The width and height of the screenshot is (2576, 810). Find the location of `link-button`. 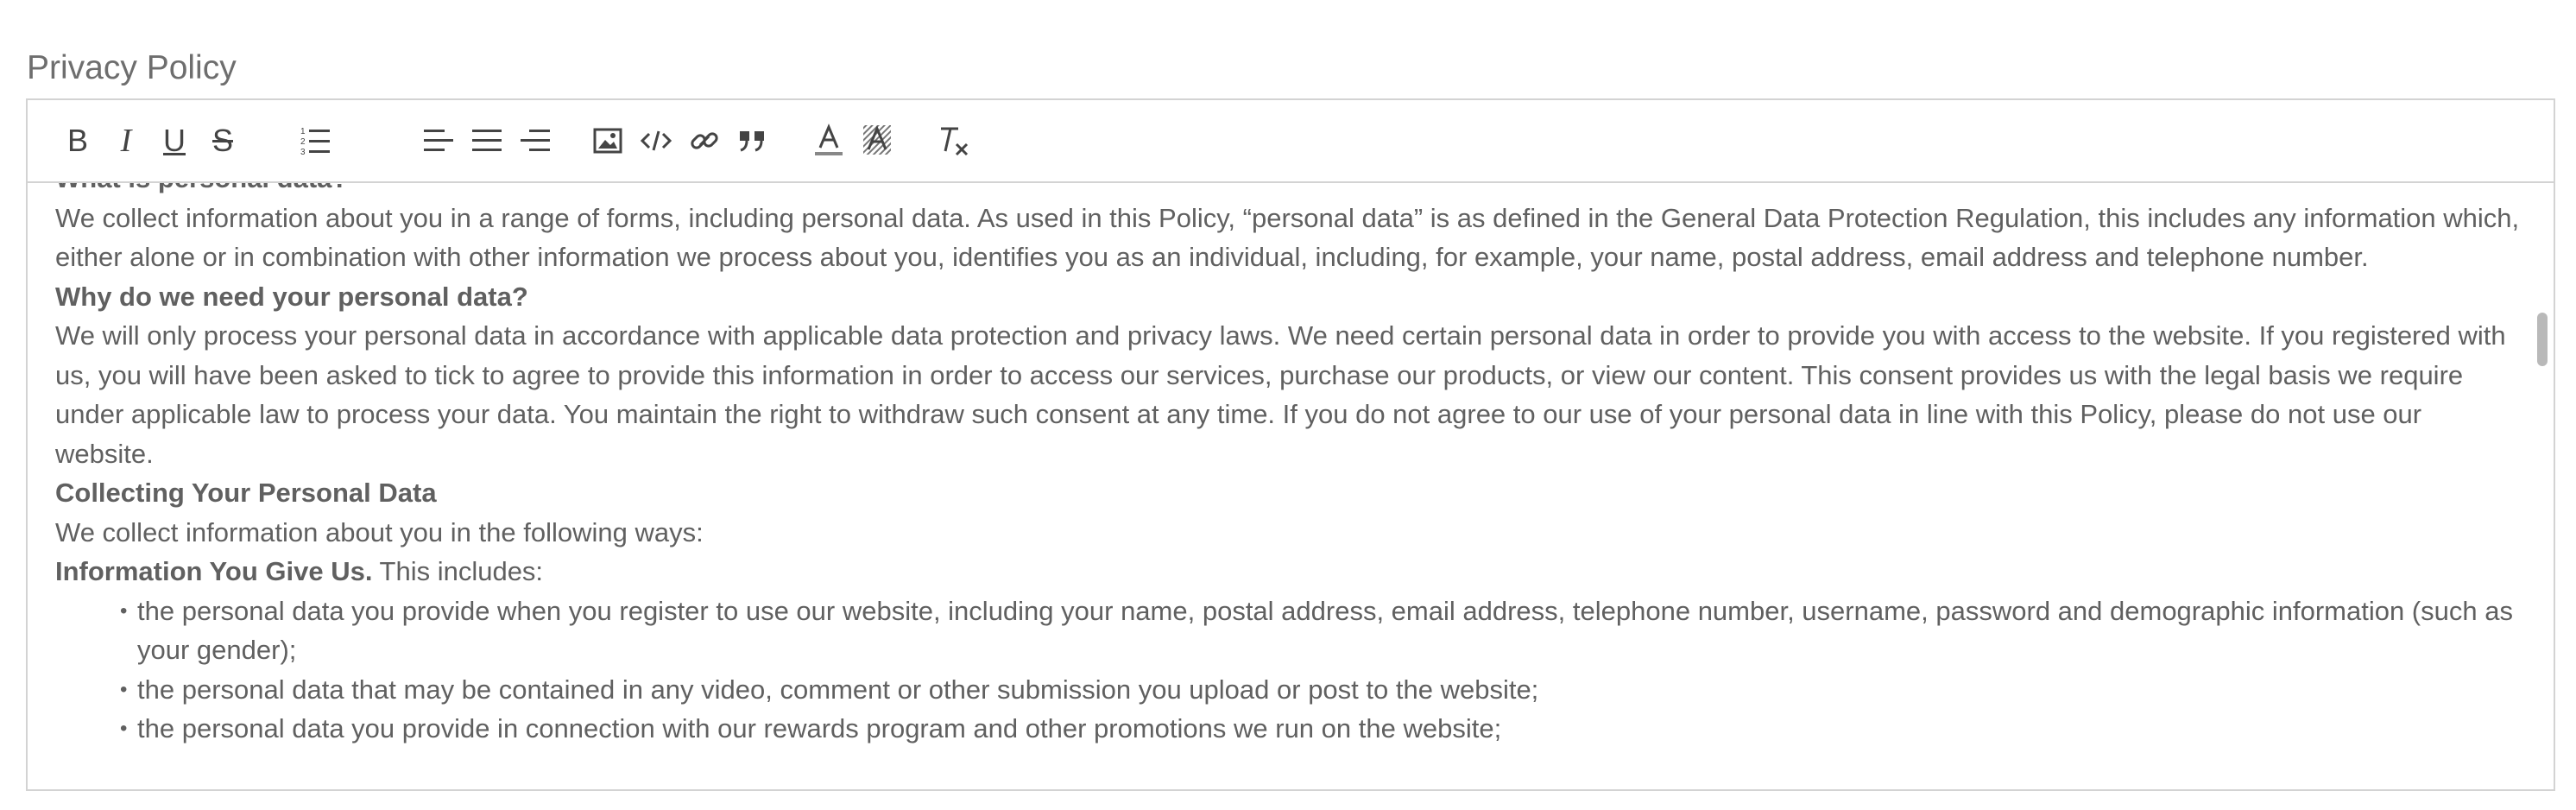

link-button is located at coordinates (704, 141).